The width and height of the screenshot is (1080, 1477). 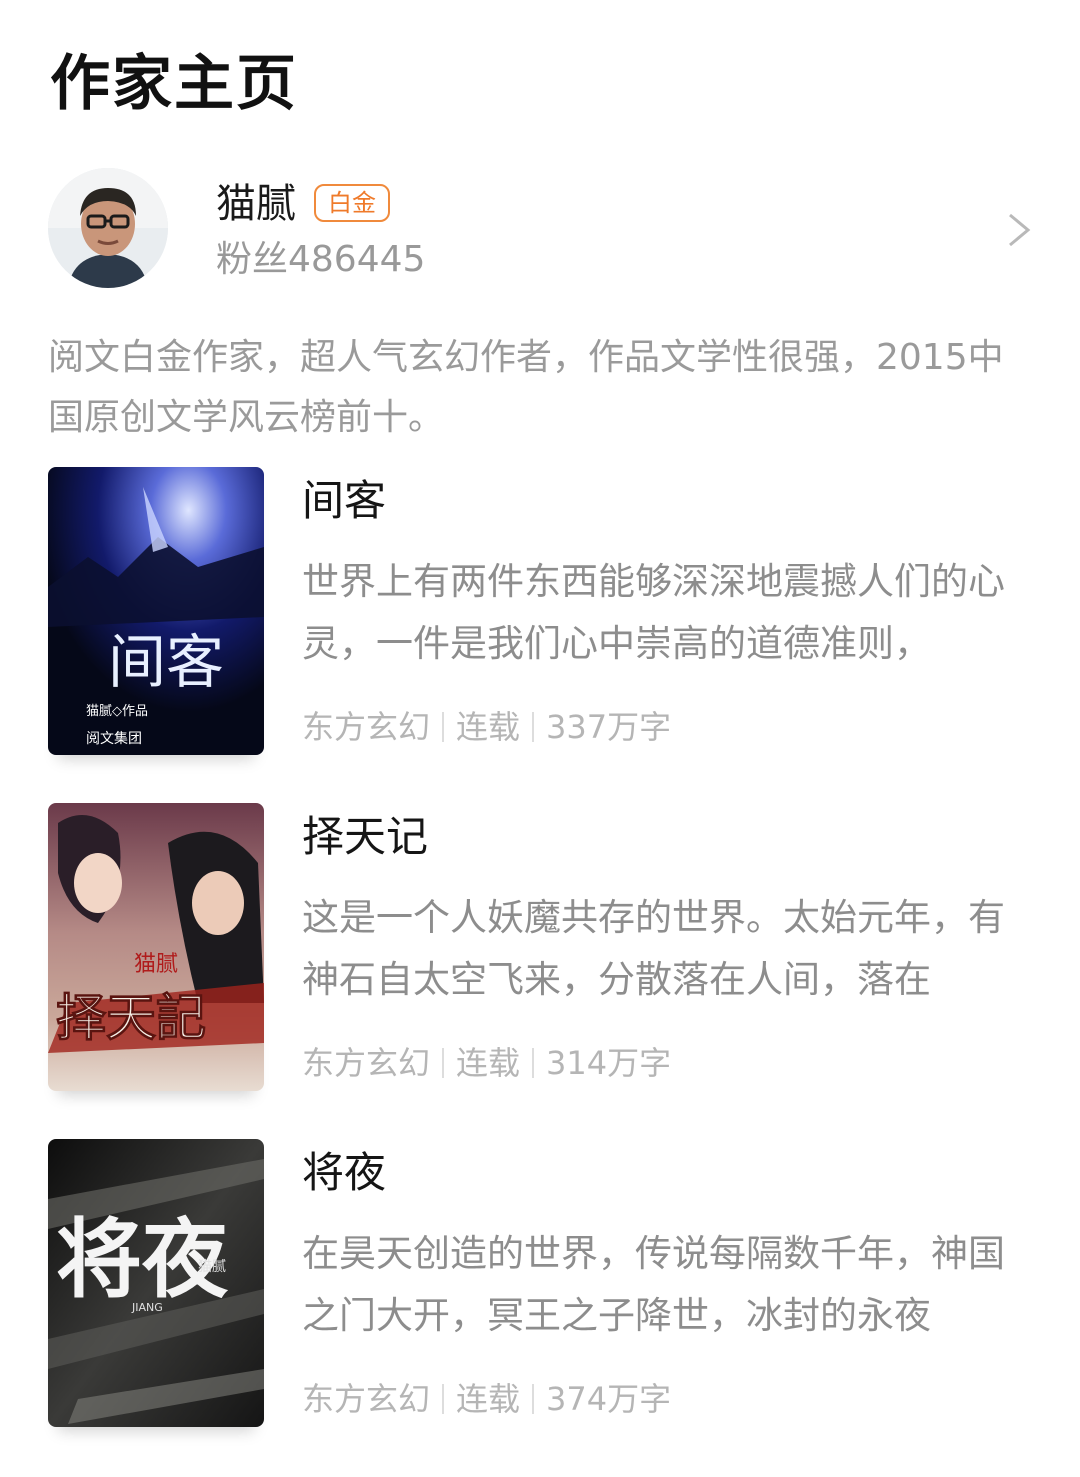 What do you see at coordinates (131, 1017) in the screenshot?
I see `cover-title: 择天記` at bounding box center [131, 1017].